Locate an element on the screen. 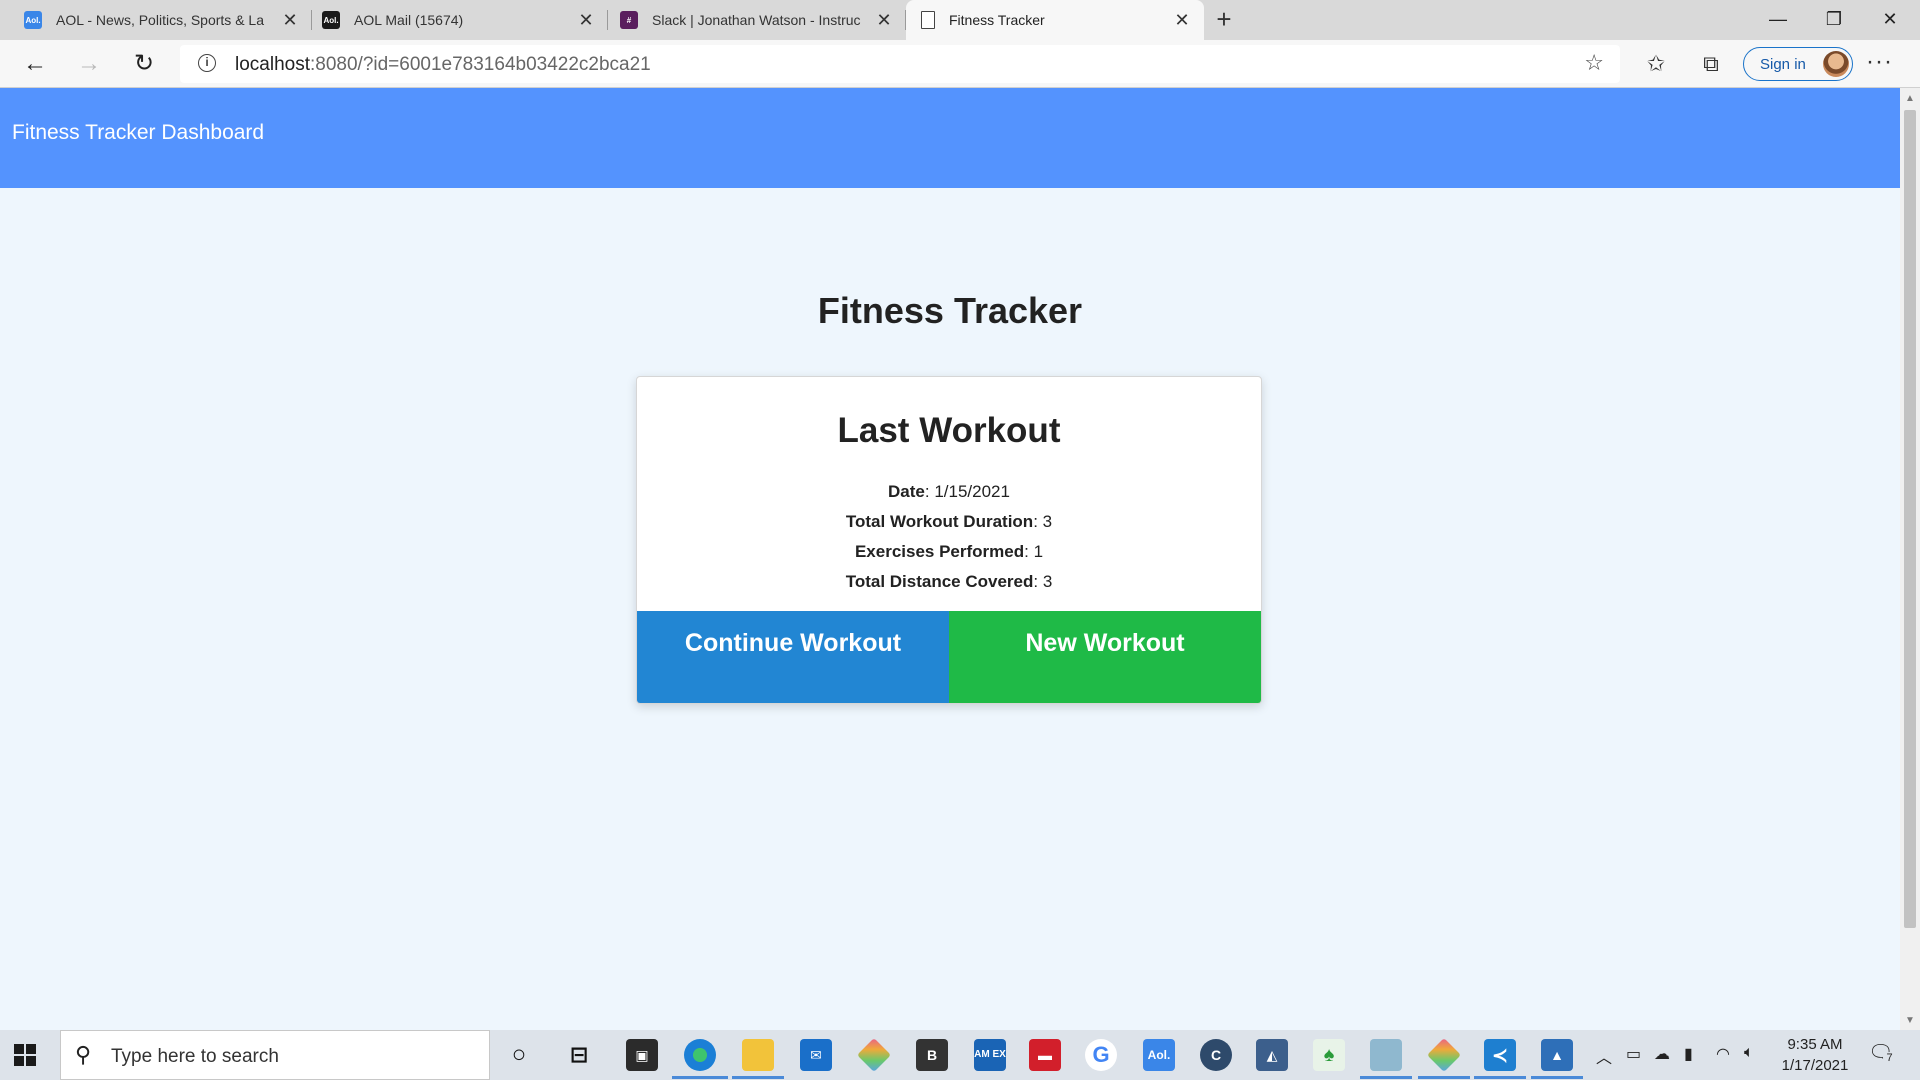 The image size is (1920, 1080). mongodb-compass-icon: ♠ is located at coordinates (1329, 1055).